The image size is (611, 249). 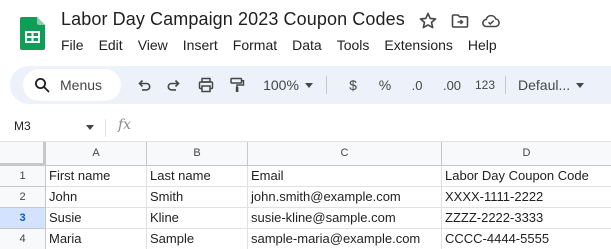 I want to click on column-header-d: D, so click(x=526, y=154).